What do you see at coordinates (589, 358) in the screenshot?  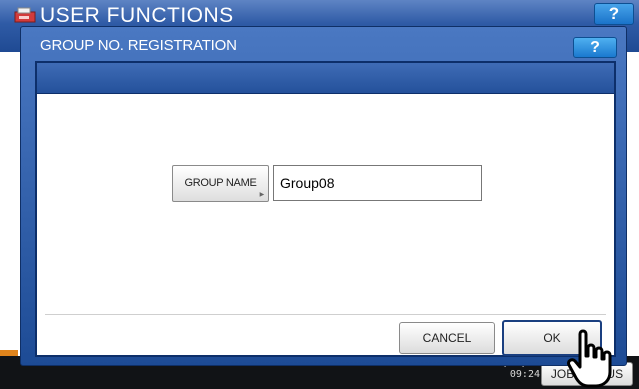 I see `hand-pointer-icon` at bounding box center [589, 358].